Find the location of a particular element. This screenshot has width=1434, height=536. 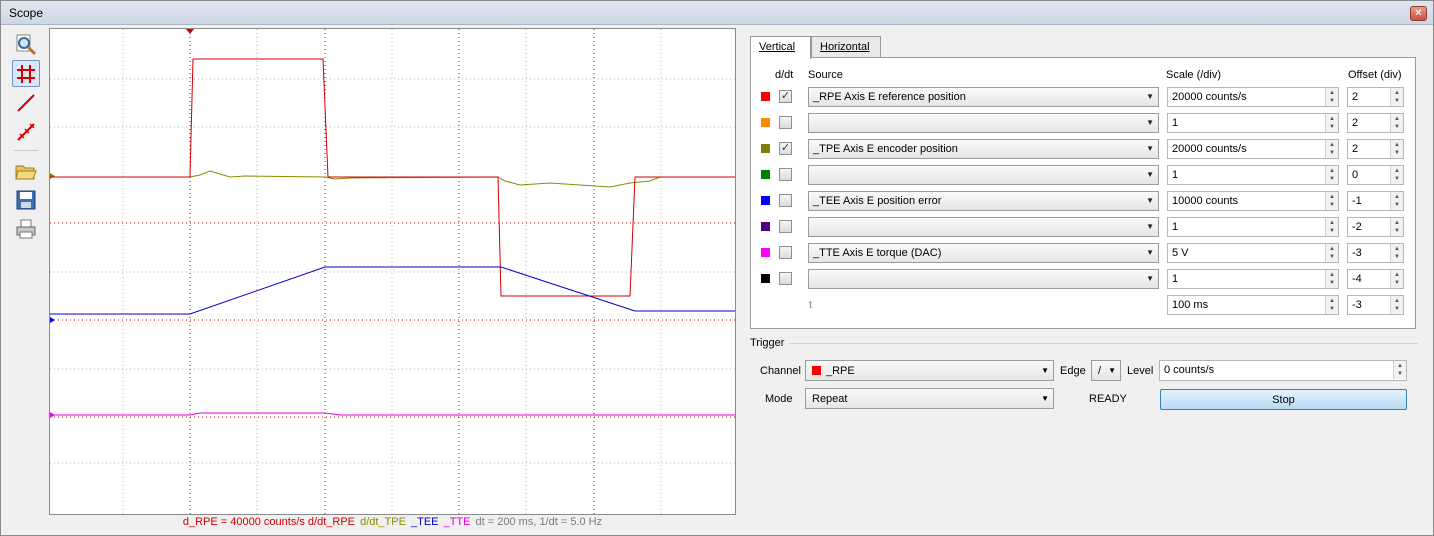

trigger-mode-select: Repeat ▼ is located at coordinates (929, 398).